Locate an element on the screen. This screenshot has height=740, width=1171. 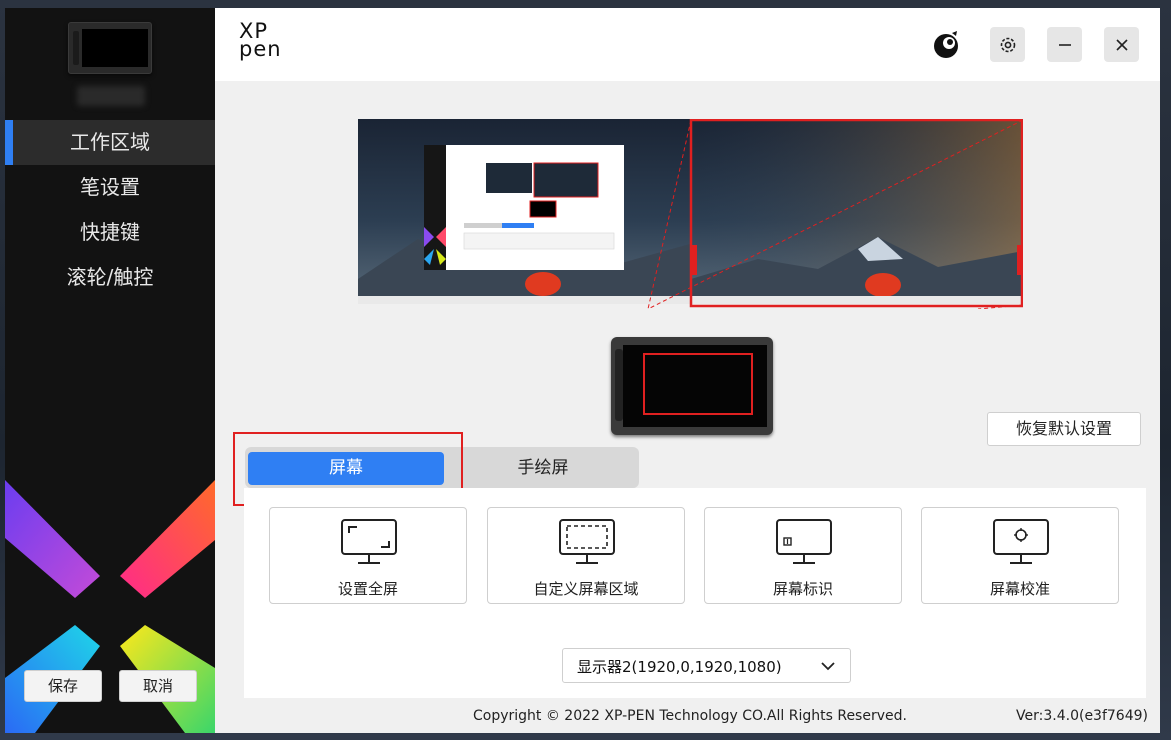
identify-screen-button: 屏幕标识 is located at coordinates (803, 555).